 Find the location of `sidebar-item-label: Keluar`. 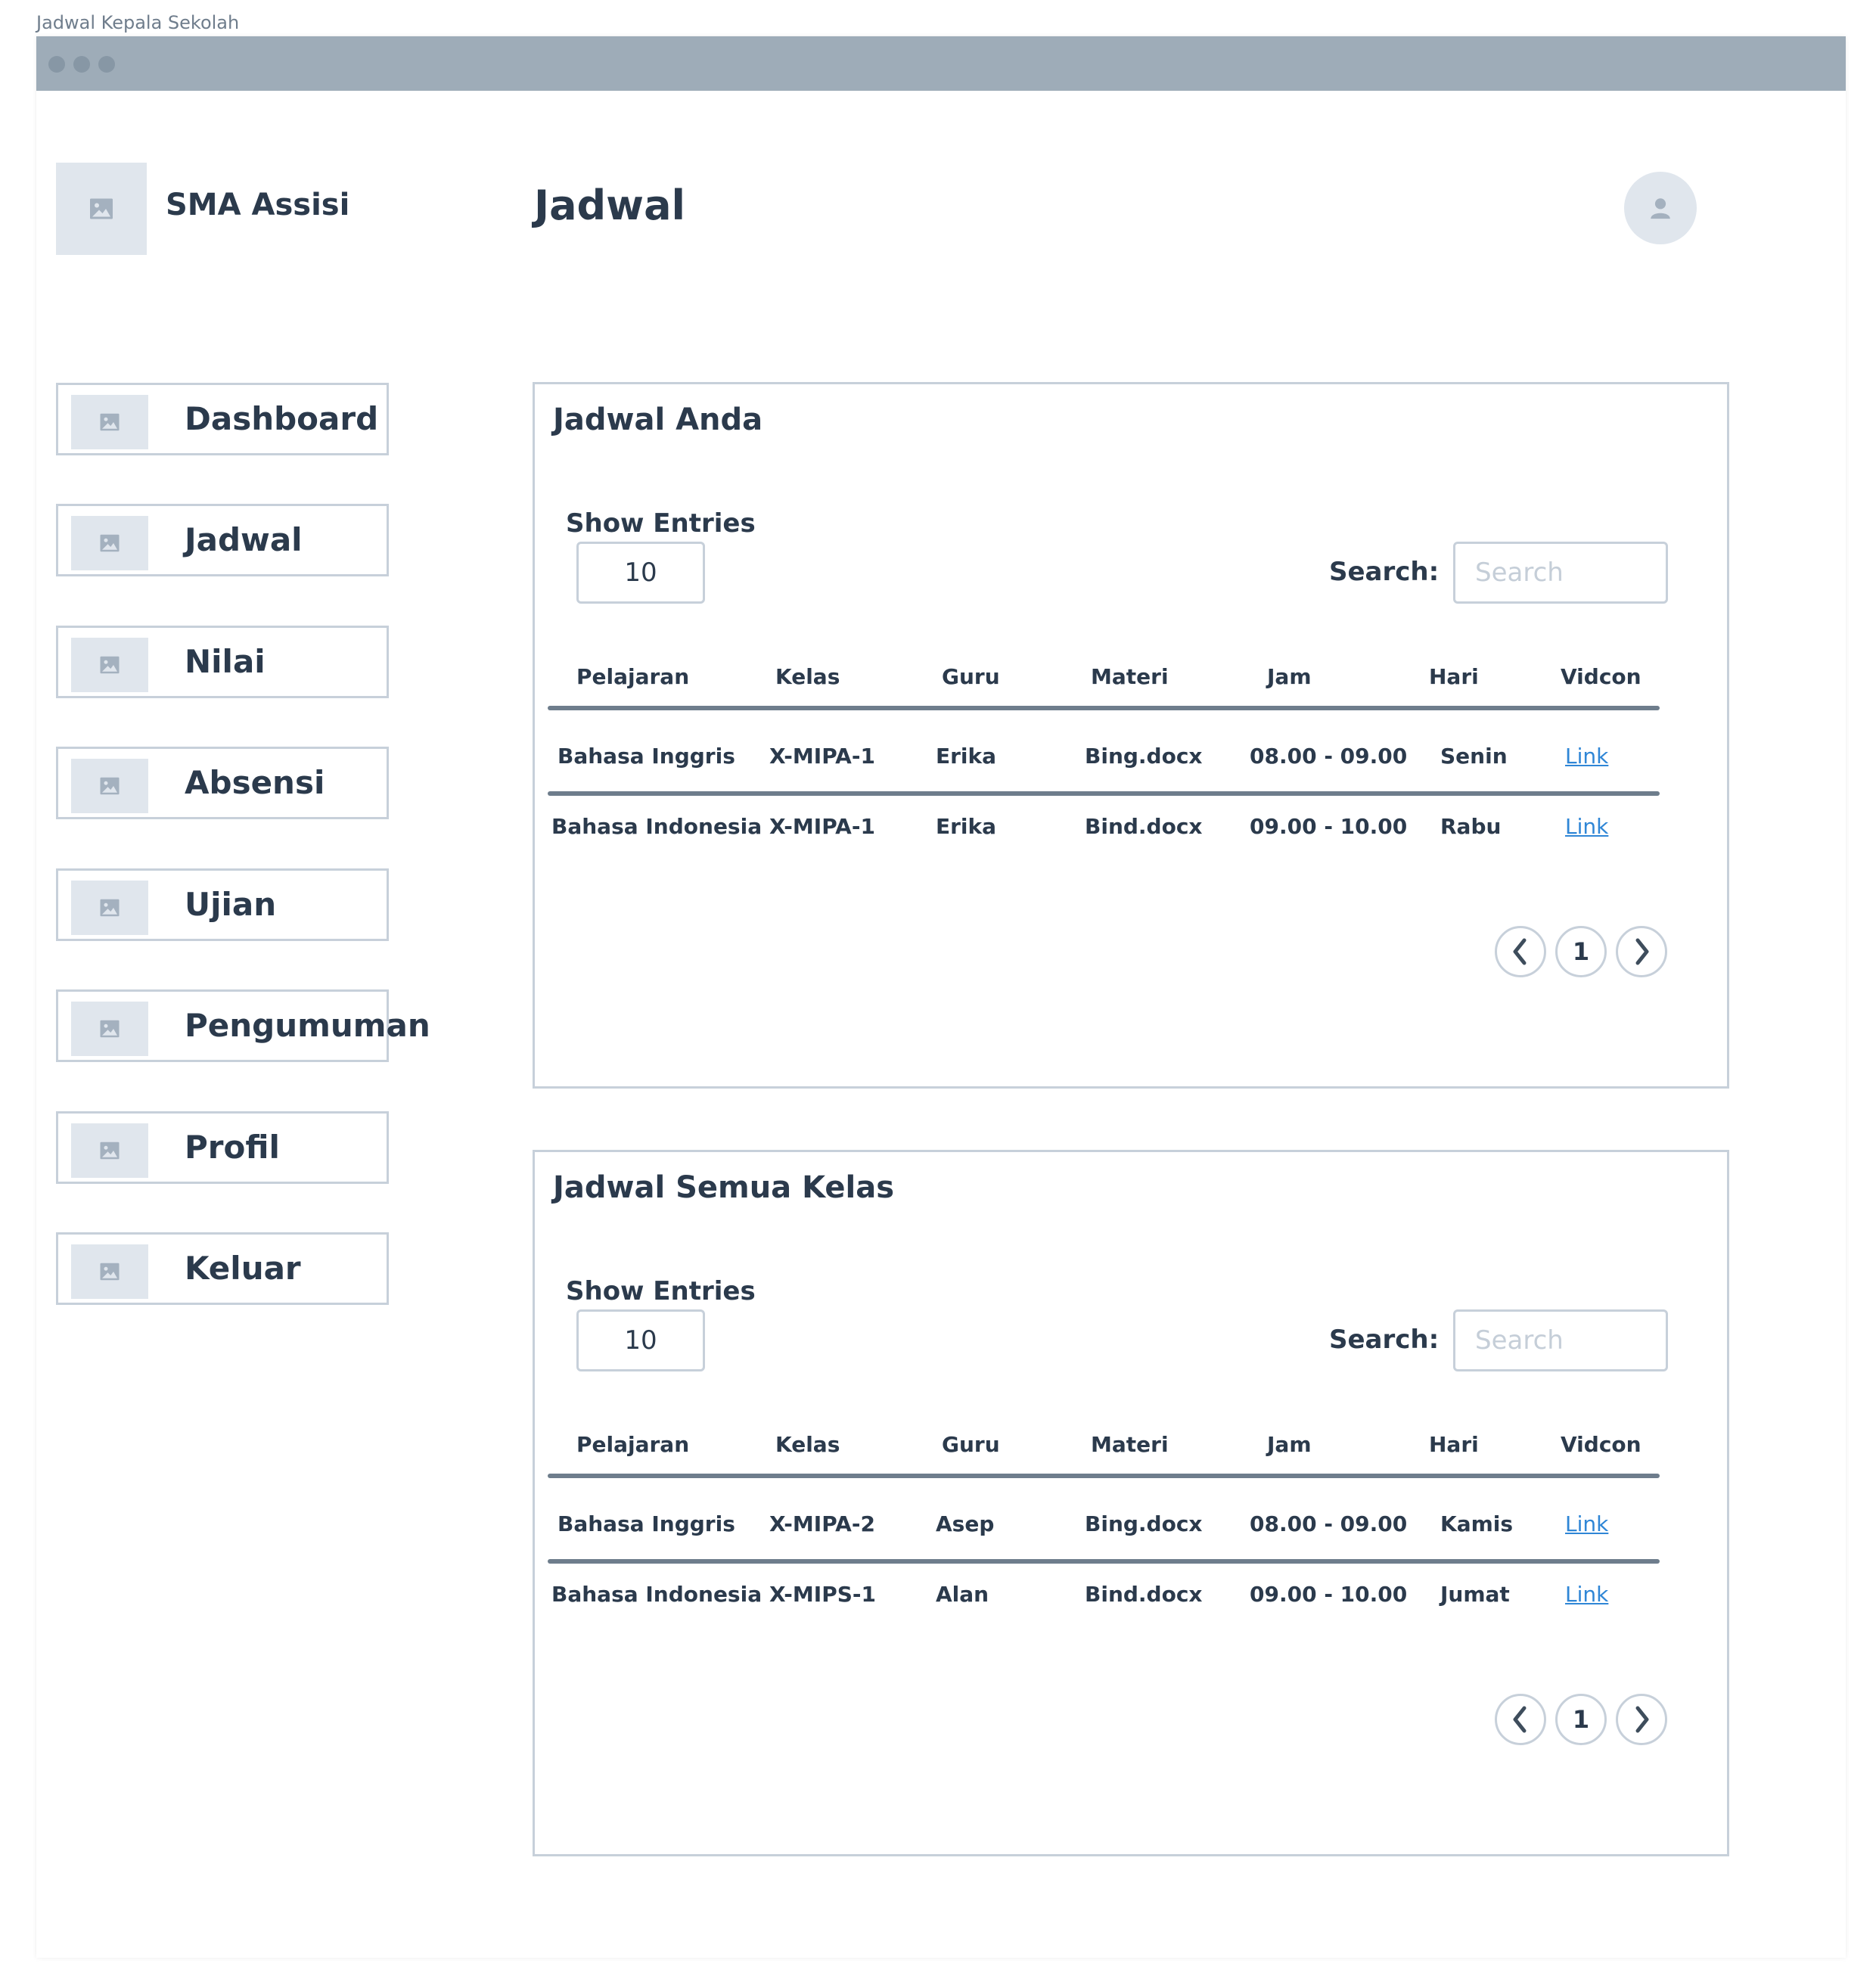

sidebar-item-label: Keluar is located at coordinates (243, 1269).